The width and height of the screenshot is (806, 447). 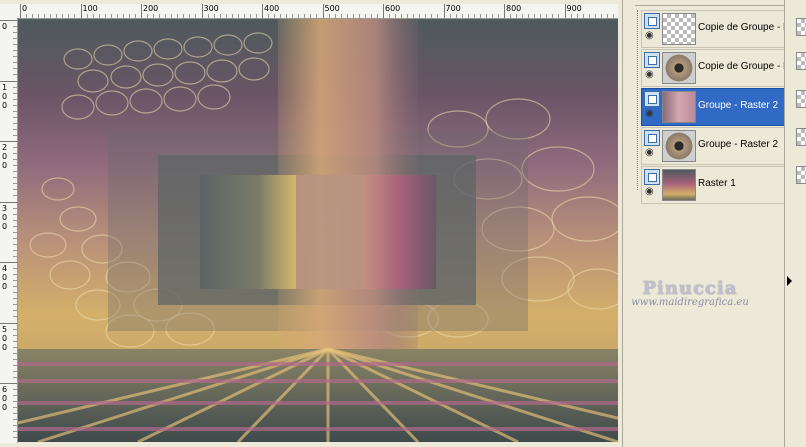 What do you see at coordinates (713, 185) in the screenshot?
I see `layer-row: ◉ Raster 1` at bounding box center [713, 185].